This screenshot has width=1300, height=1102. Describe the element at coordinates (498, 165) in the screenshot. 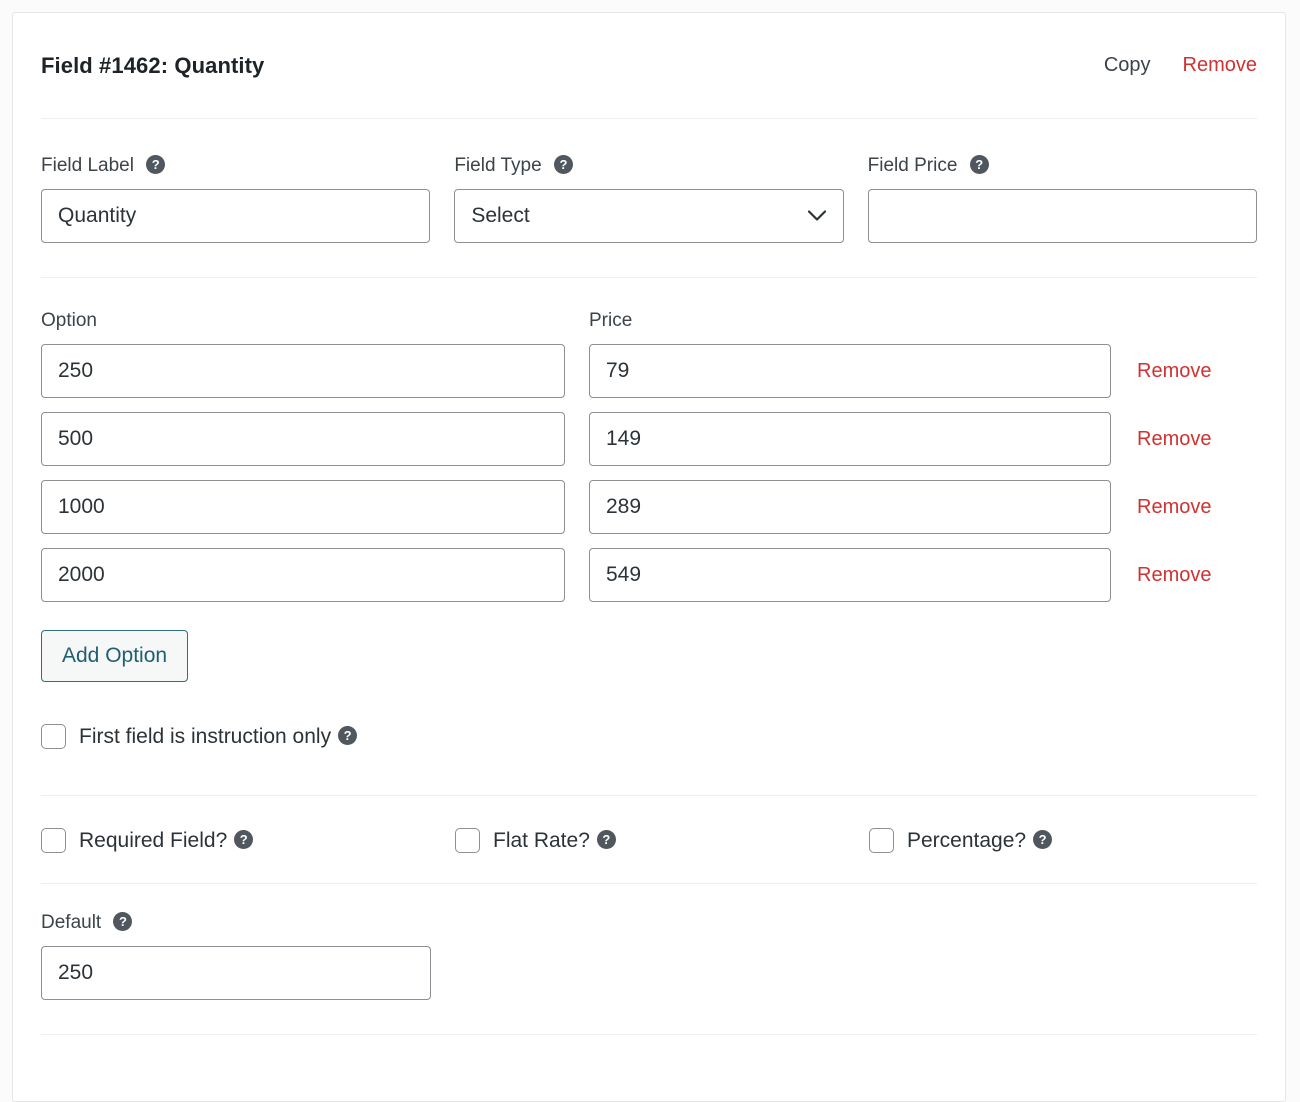

I see `field-type-label-text: Field Type` at that location.